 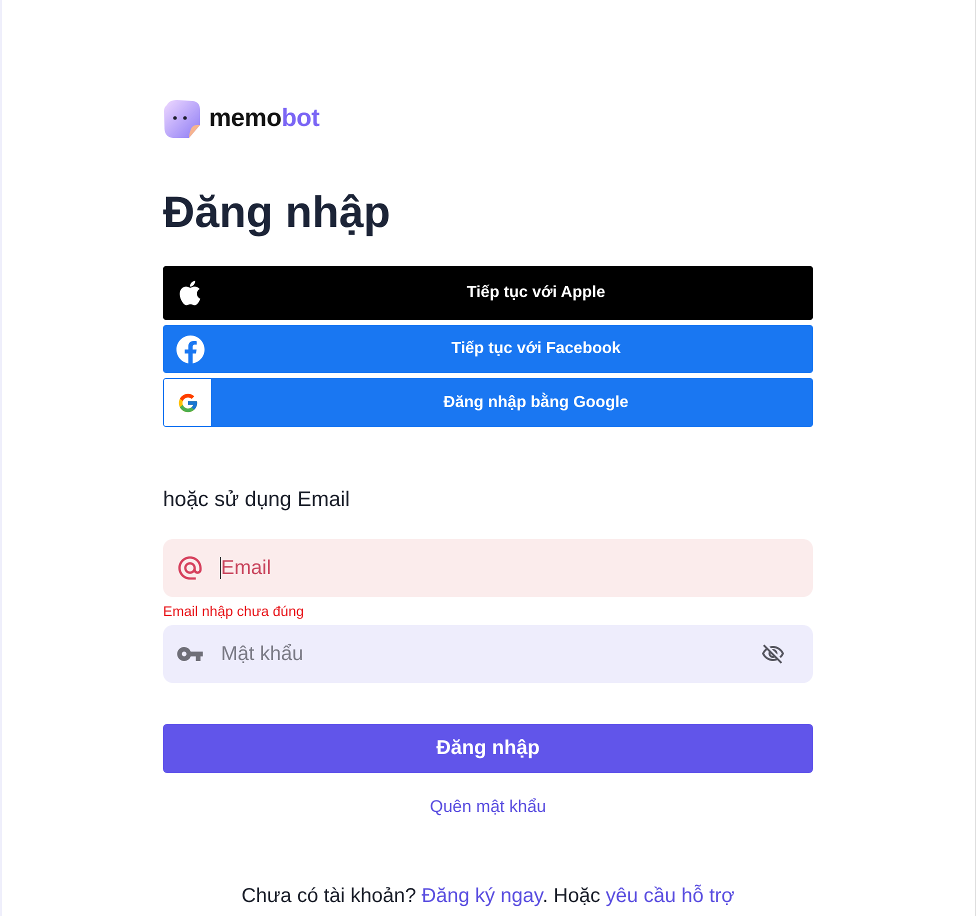 What do you see at coordinates (182, 119) in the screenshot?
I see `logo-icon` at bounding box center [182, 119].